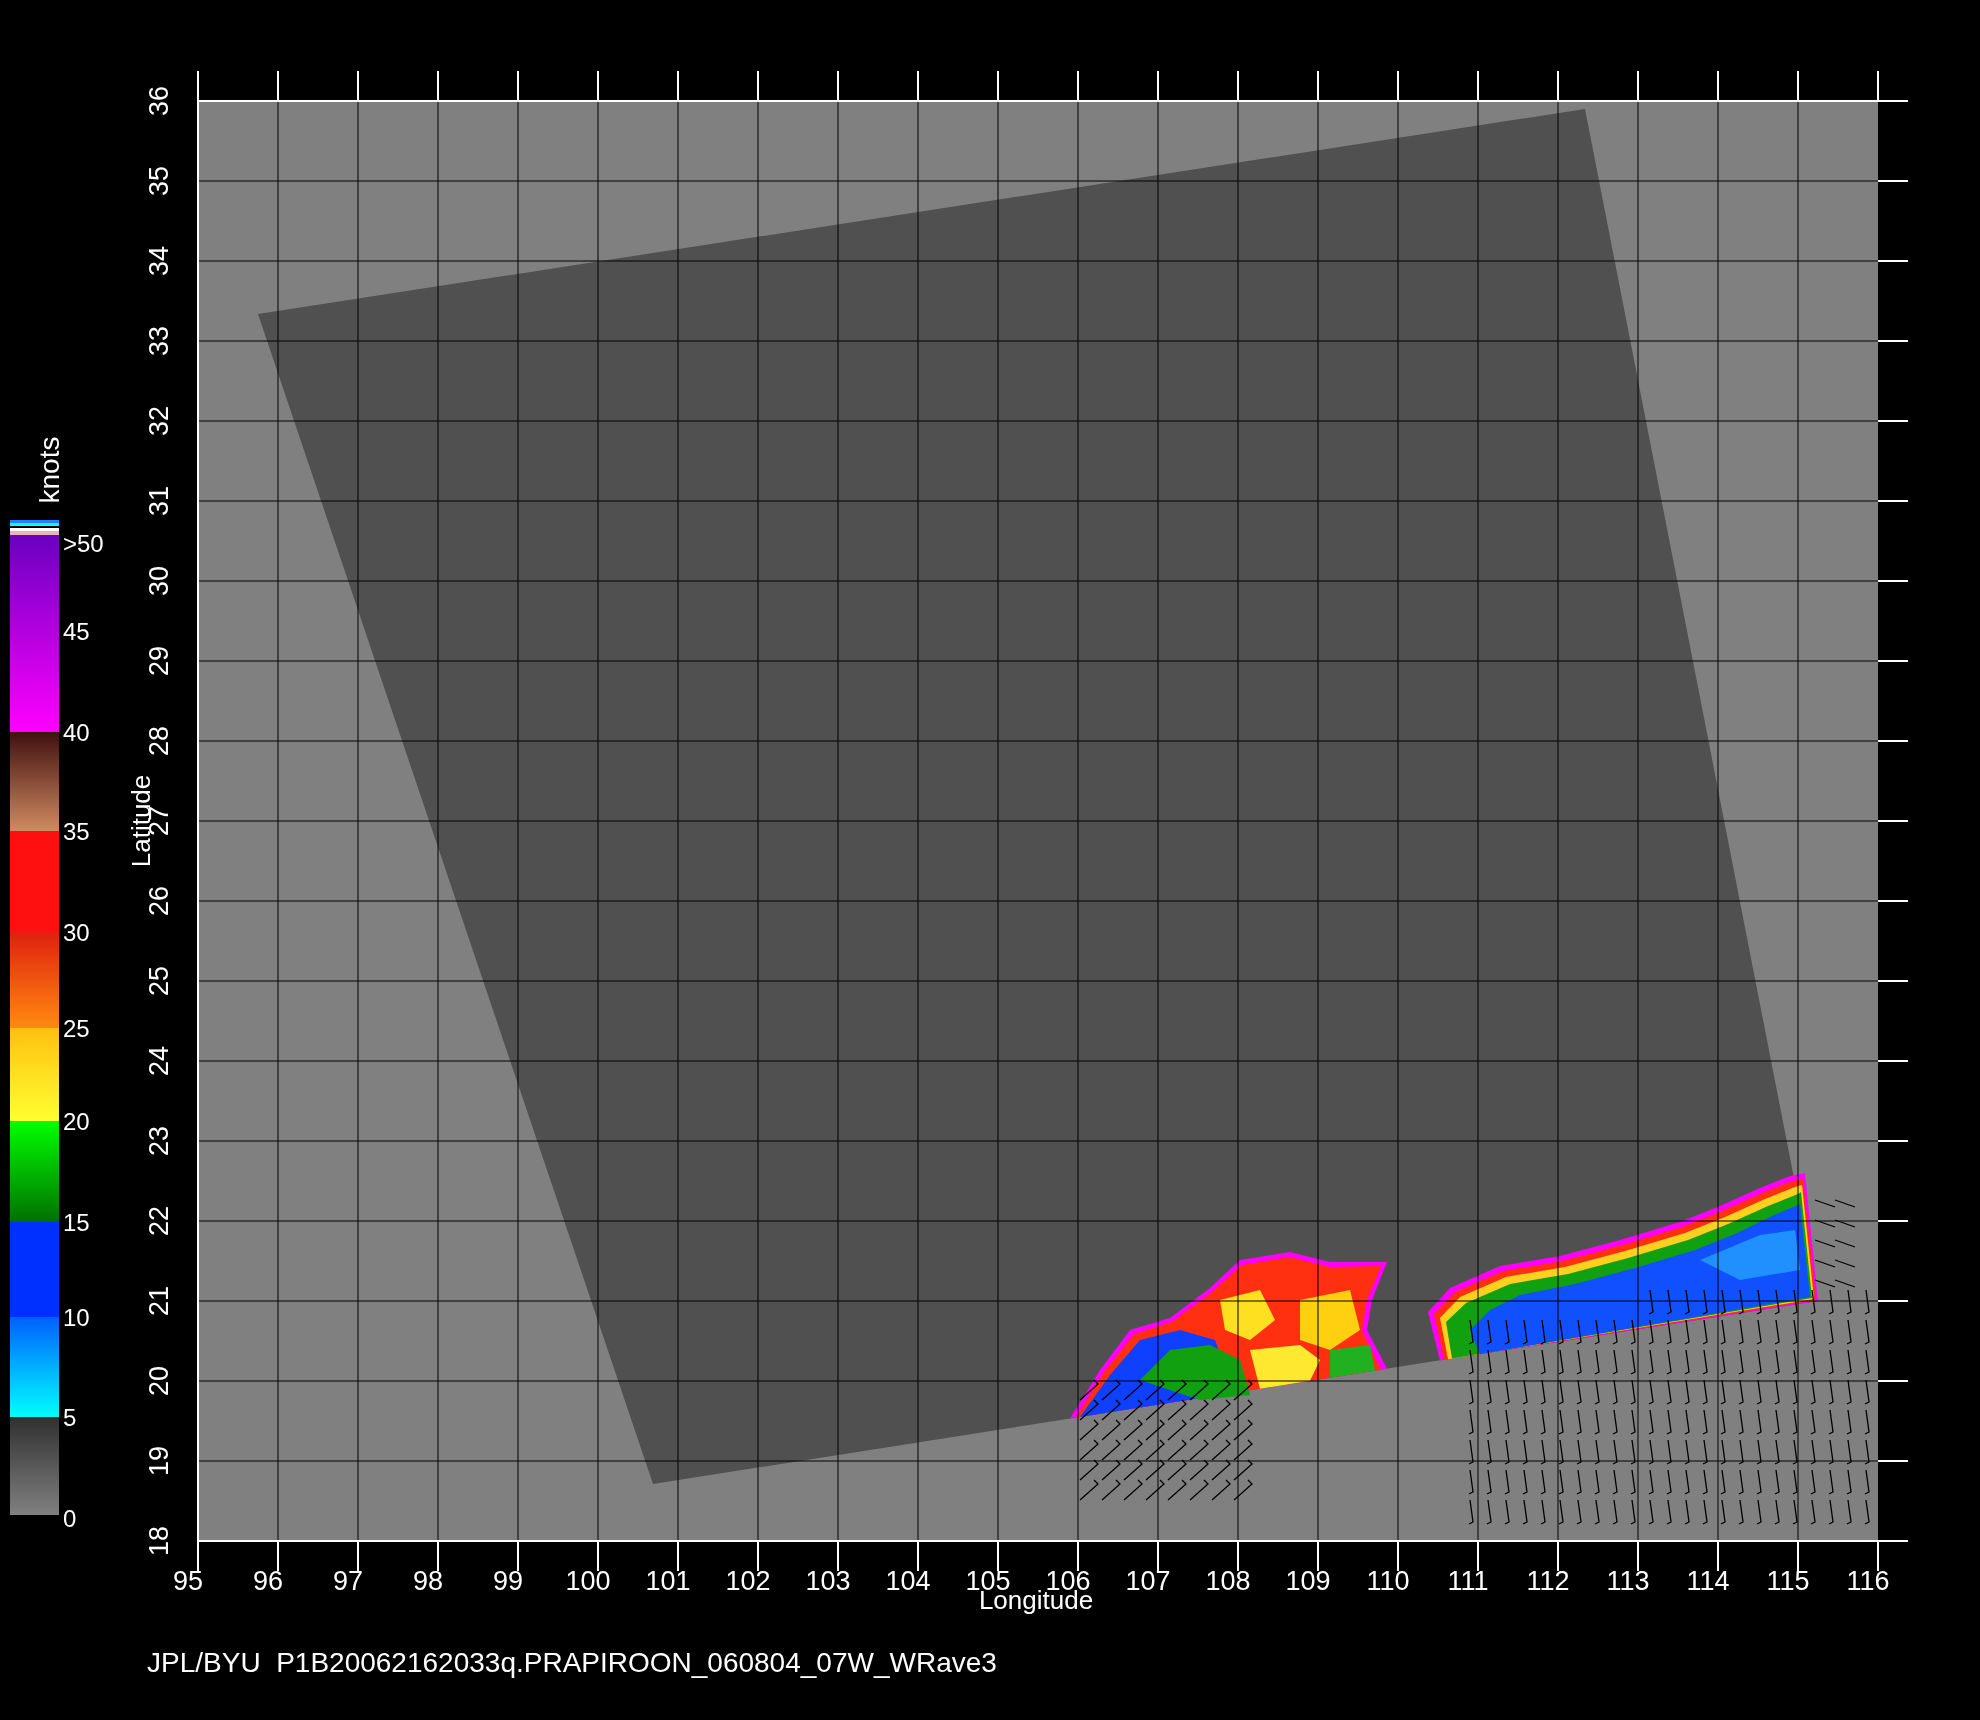 The width and height of the screenshot is (1980, 1720). I want to click on colorbar-label: 15, so click(76, 1222).